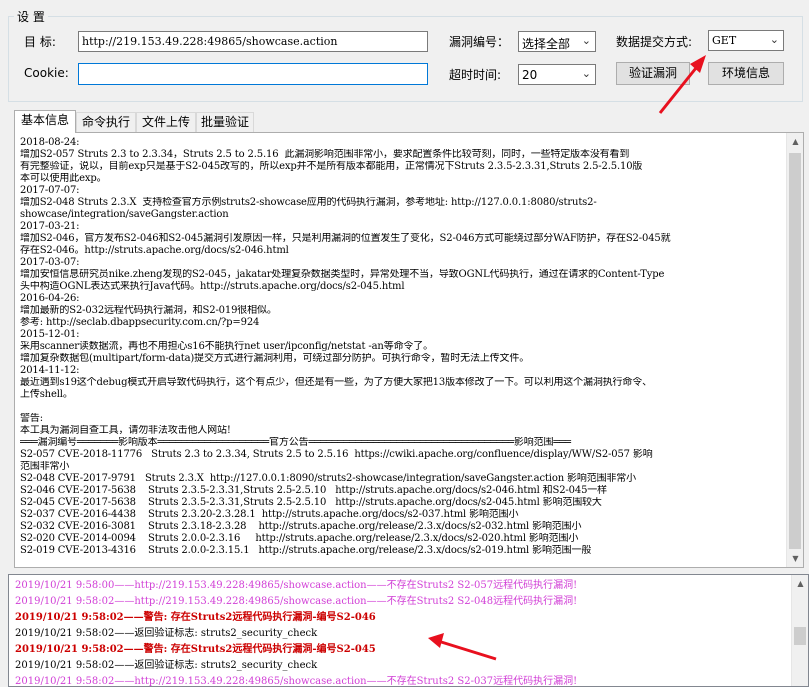  What do you see at coordinates (148, 310) in the screenshot?
I see `info-line: 增加最新的S2-032远程代码执行漏洞，和S2-019很相似。` at bounding box center [148, 310].